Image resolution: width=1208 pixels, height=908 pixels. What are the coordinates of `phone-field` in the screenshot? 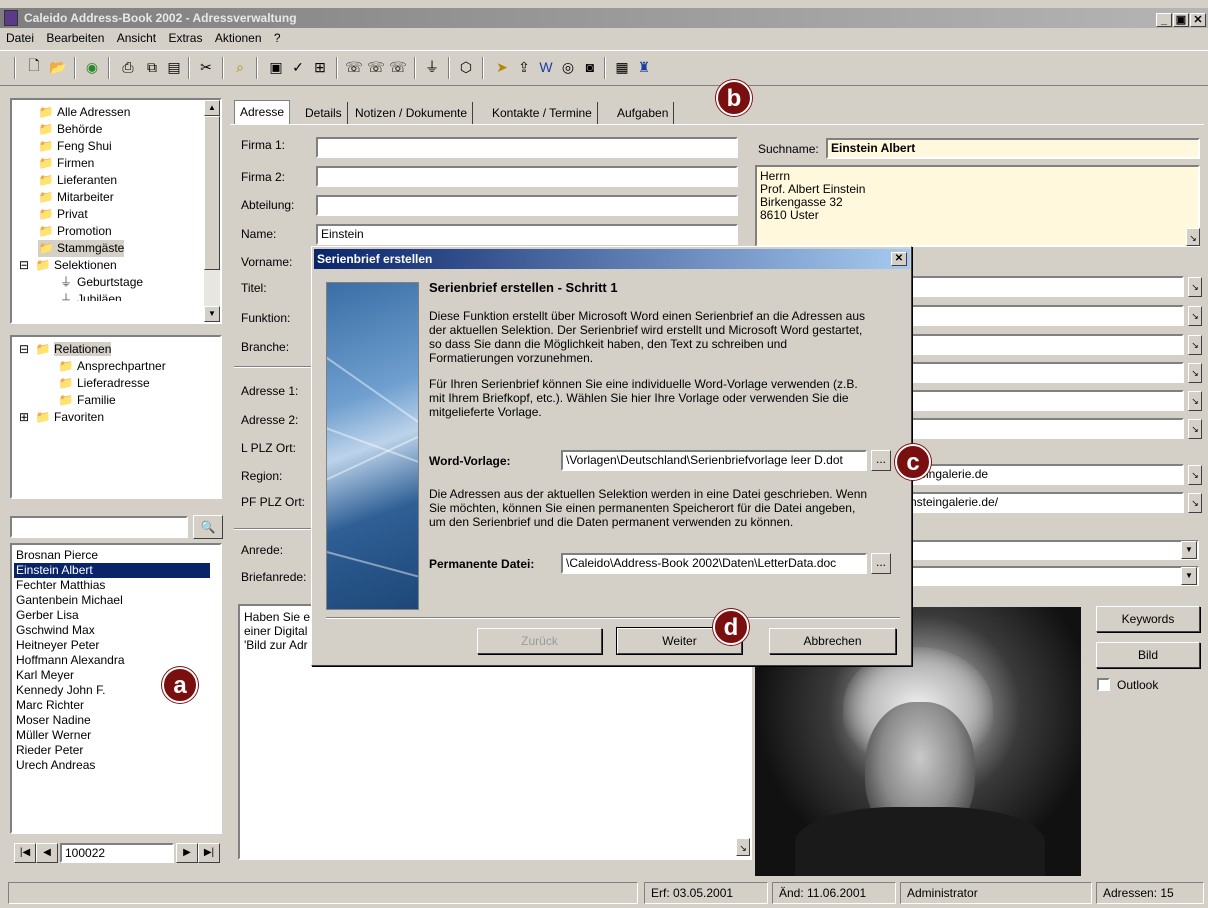 It's located at (1044, 286).